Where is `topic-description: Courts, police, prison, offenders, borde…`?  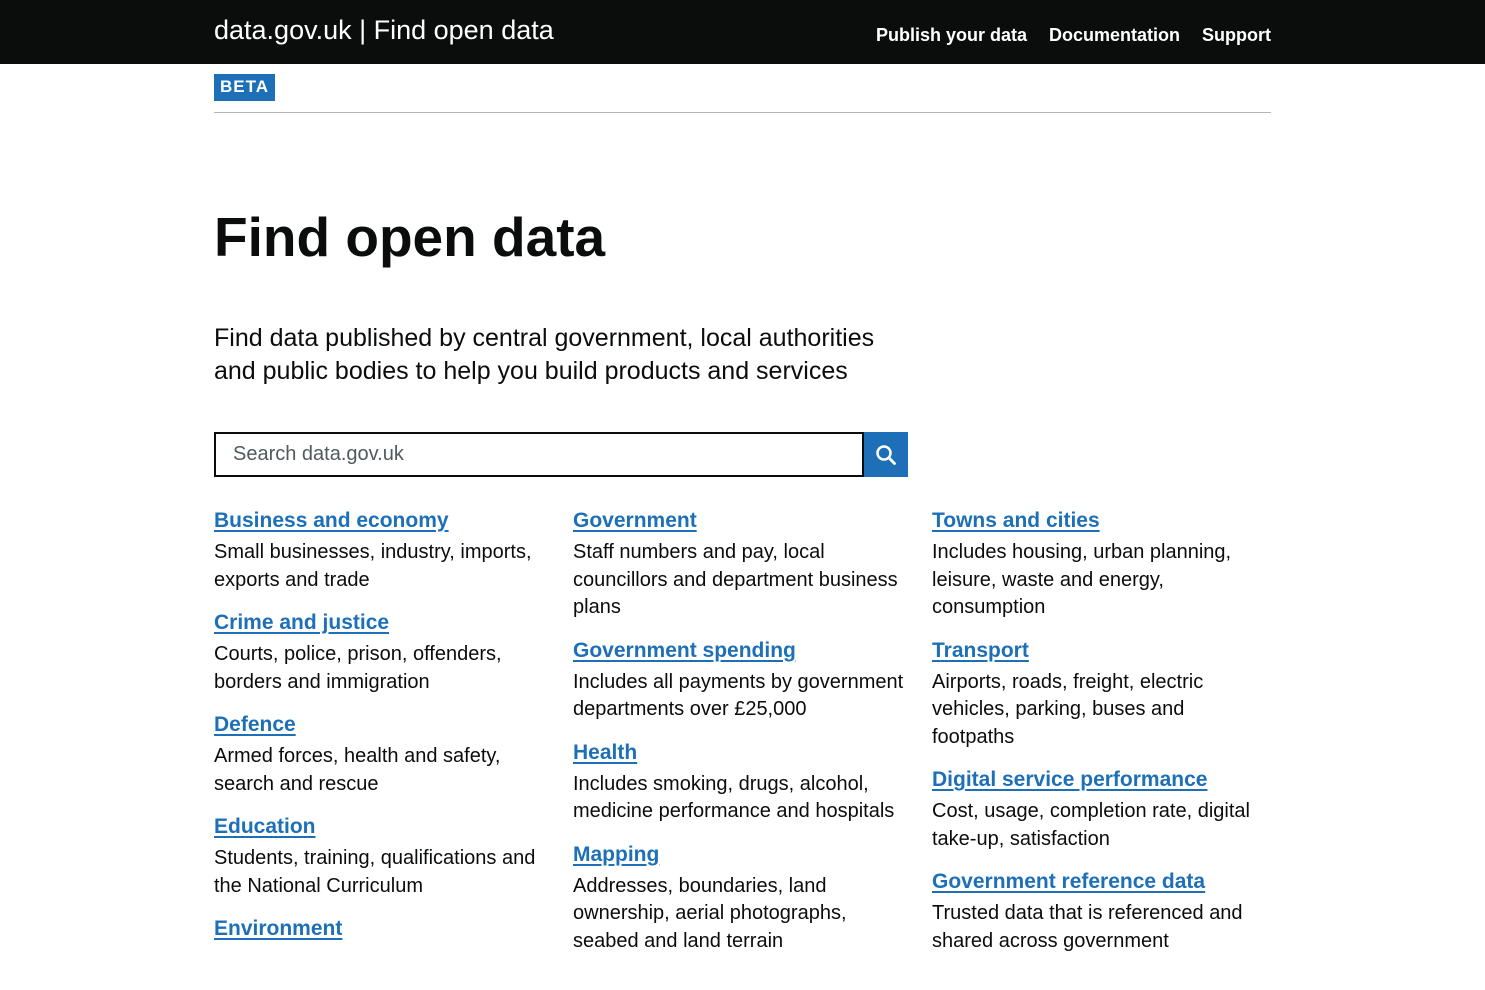 topic-description: Courts, police, prison, offenders, borde… is located at coordinates (358, 668).